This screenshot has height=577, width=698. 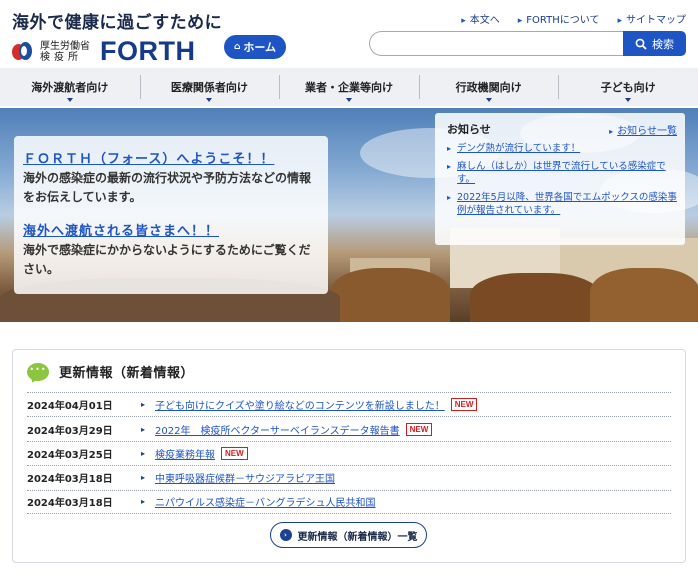 I want to click on search-button-label: 検索, so click(x=663, y=44).